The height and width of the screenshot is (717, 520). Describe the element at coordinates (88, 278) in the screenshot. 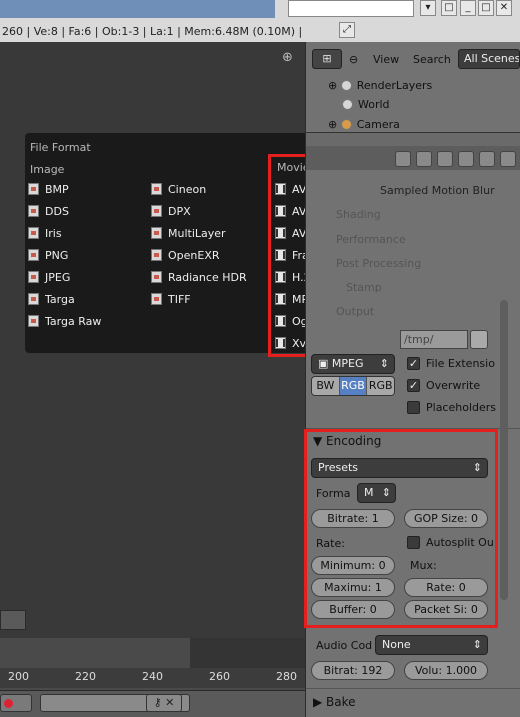

I see `format-item: JPEG` at that location.